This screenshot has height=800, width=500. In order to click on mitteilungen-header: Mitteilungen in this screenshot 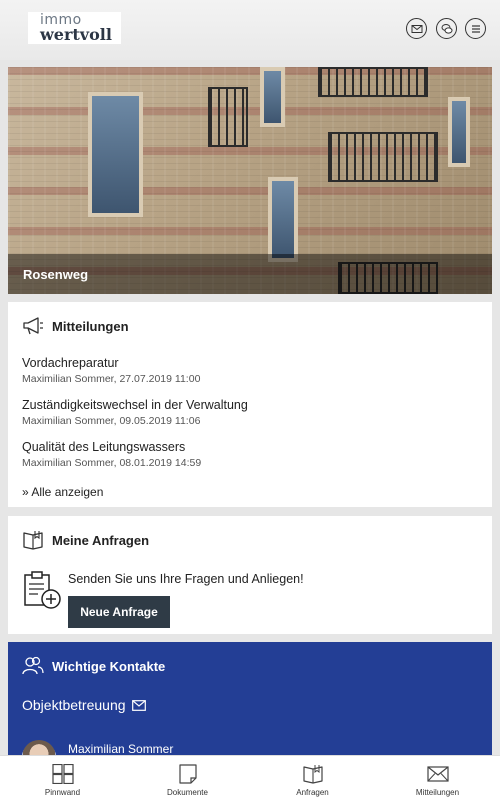, I will do `click(75, 326)`.